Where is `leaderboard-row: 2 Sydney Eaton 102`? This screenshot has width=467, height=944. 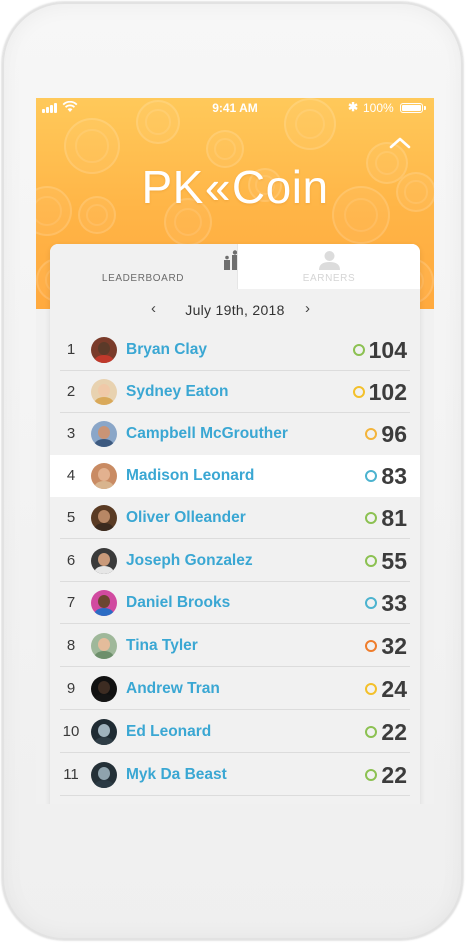 leaderboard-row: 2 Sydney Eaton 102 is located at coordinates (235, 392).